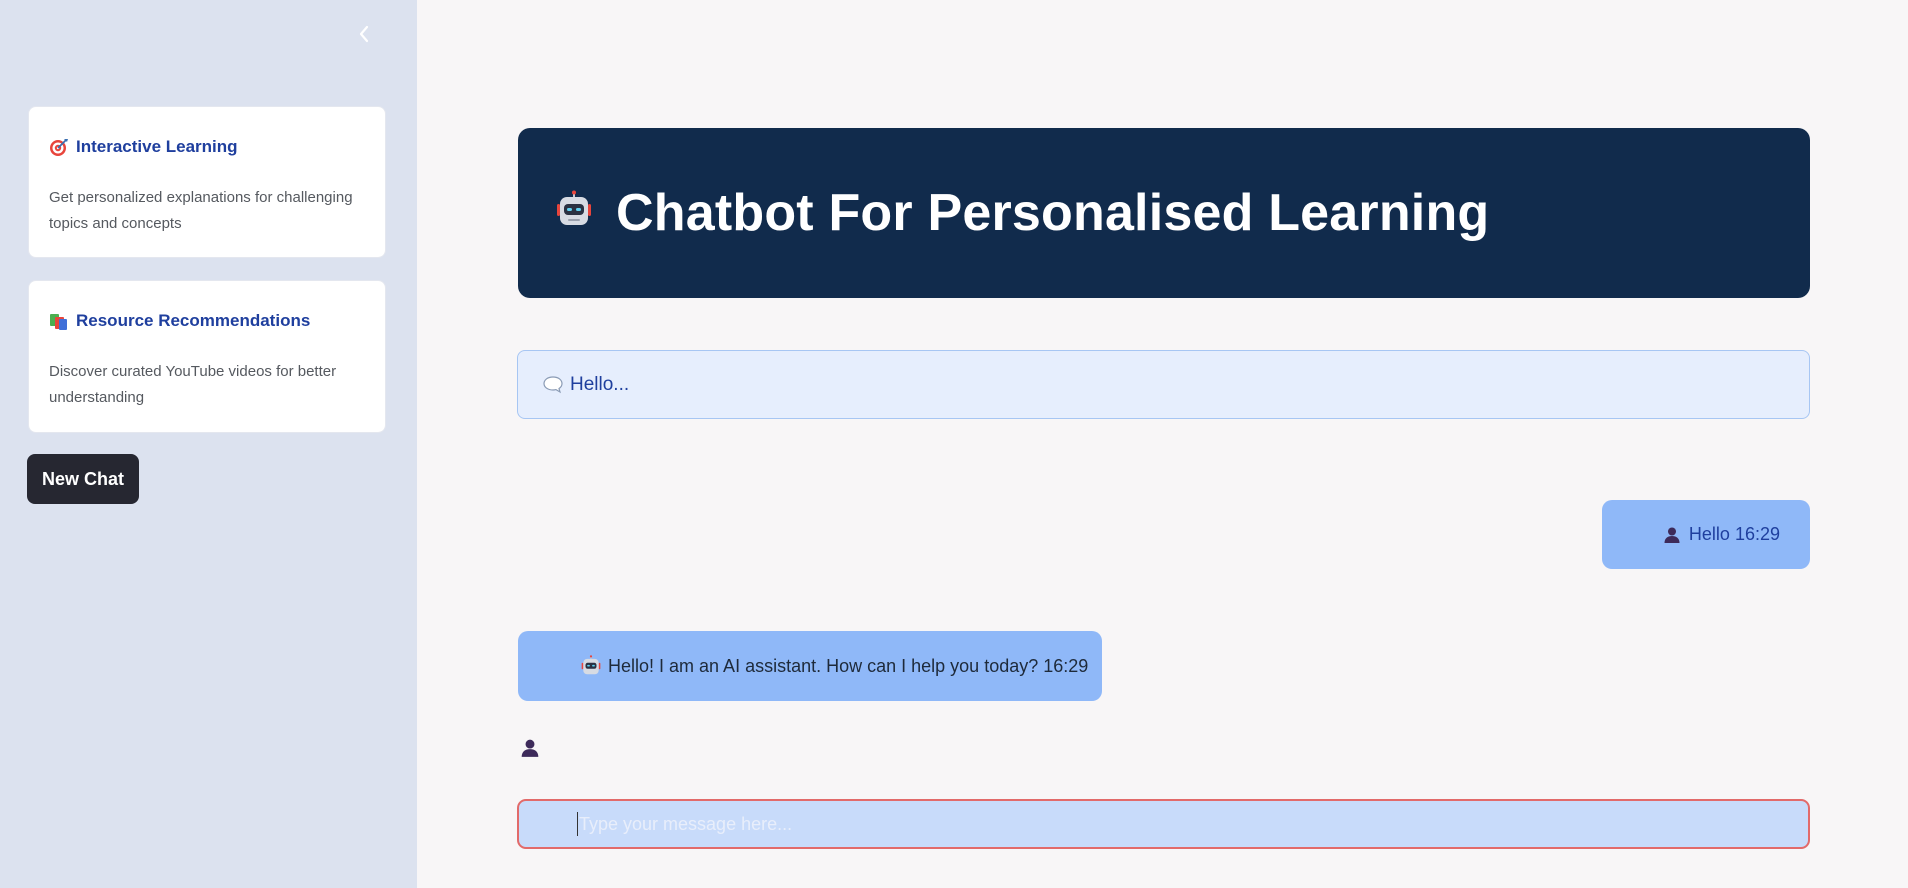  I want to click on card-title: Interactive Learning, so click(157, 146).